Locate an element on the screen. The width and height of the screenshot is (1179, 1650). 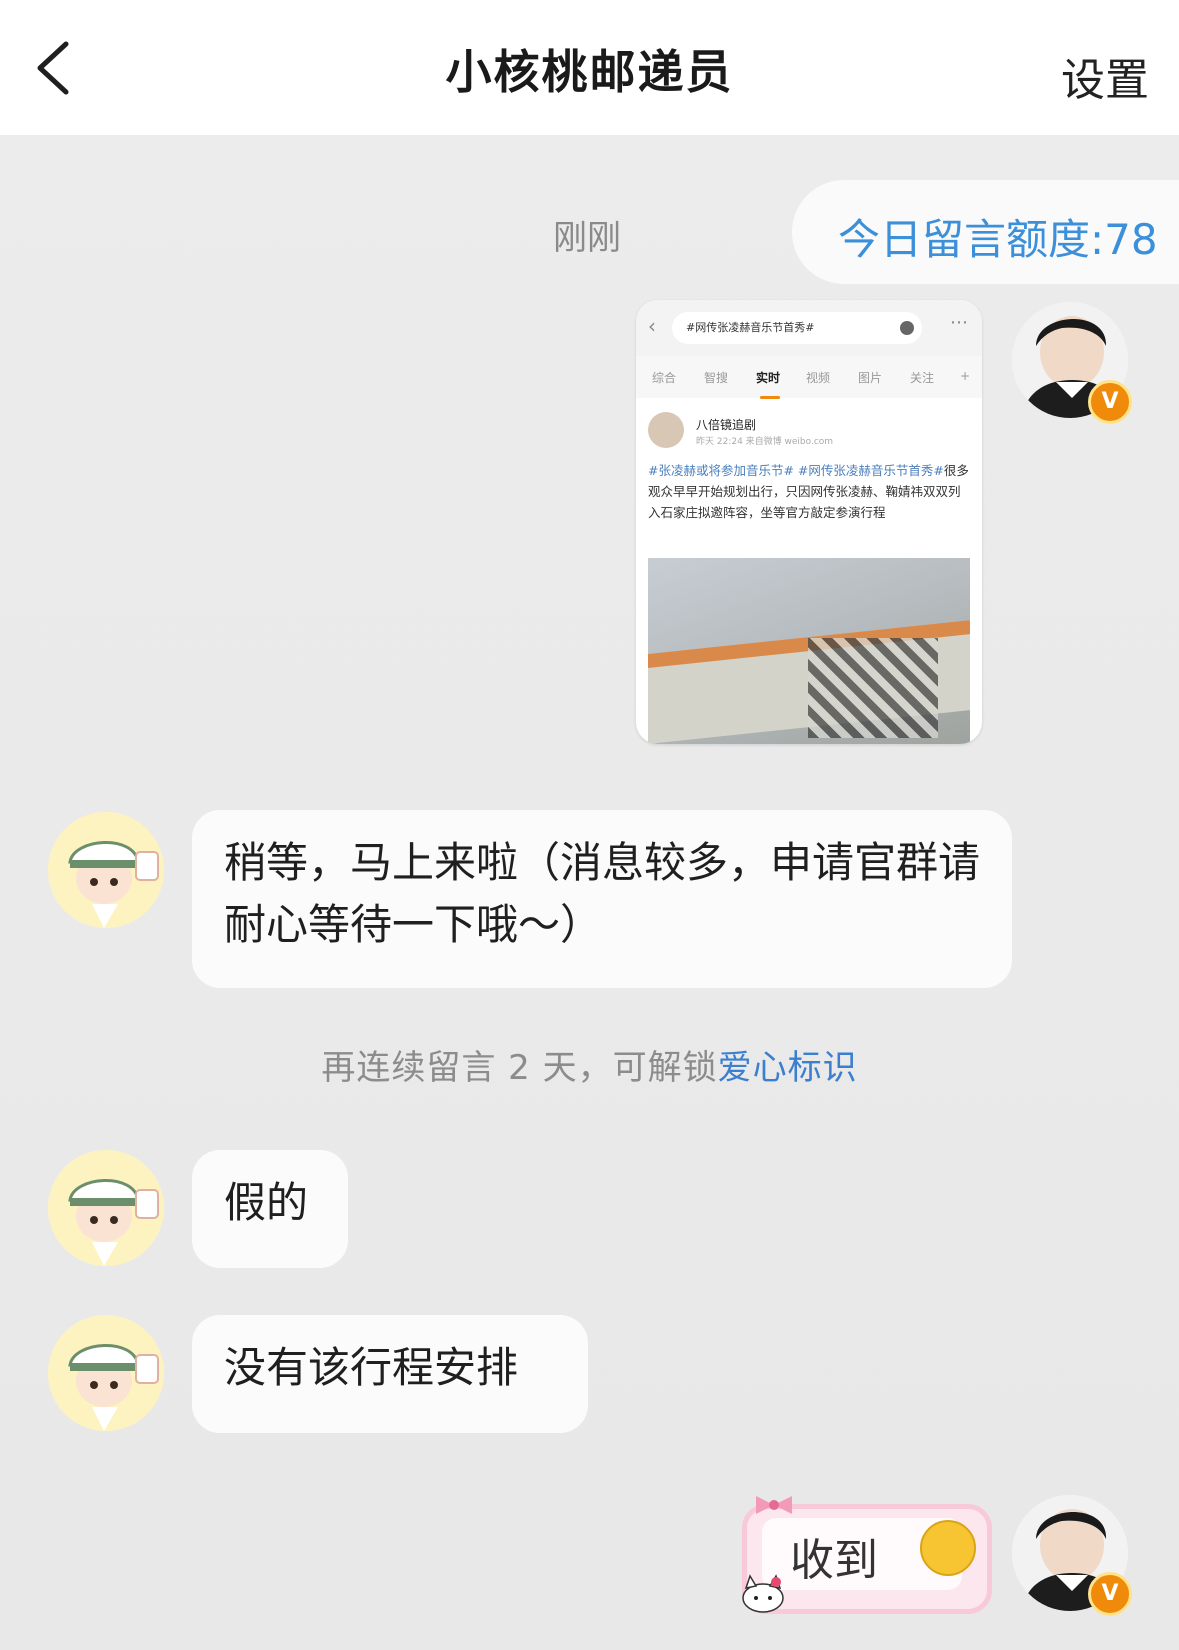
screenshot-search-field: #网传张凌赫音乐节首秀# is located at coordinates (797, 328).